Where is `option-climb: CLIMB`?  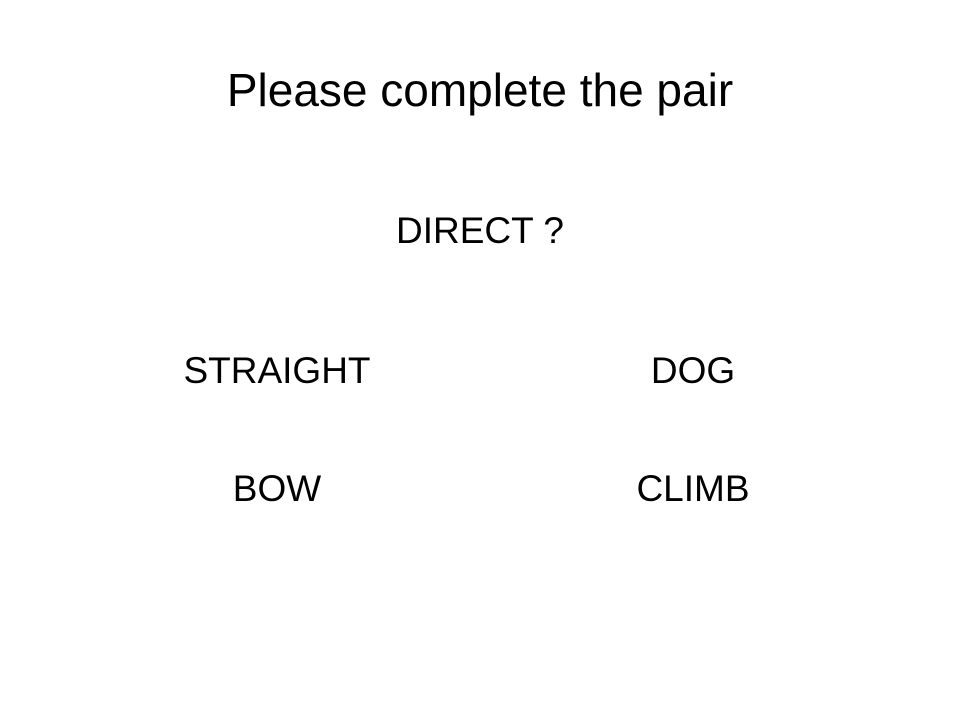
option-climb: CLIMB is located at coordinates (693, 489).